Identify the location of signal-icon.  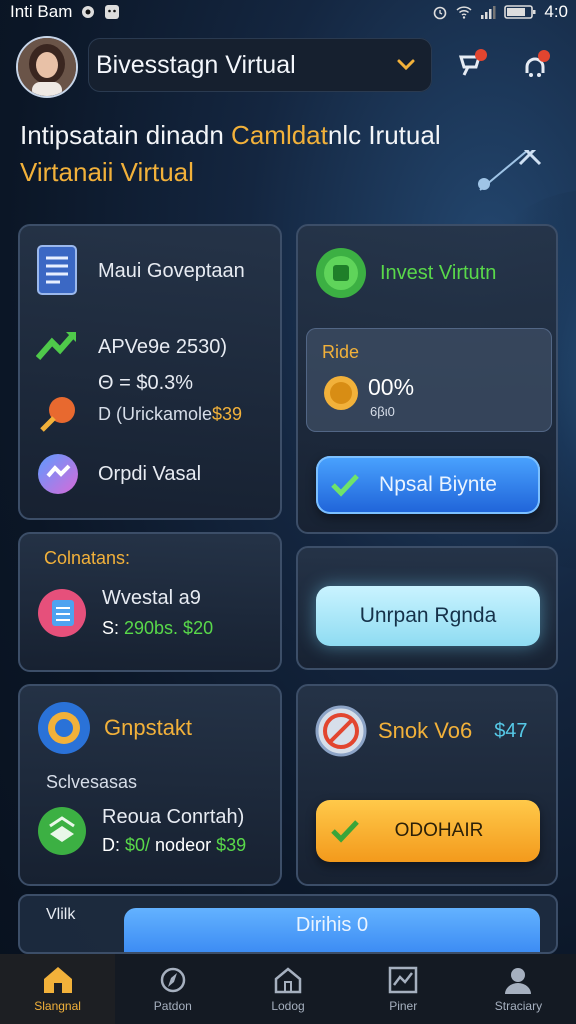
(488, 12).